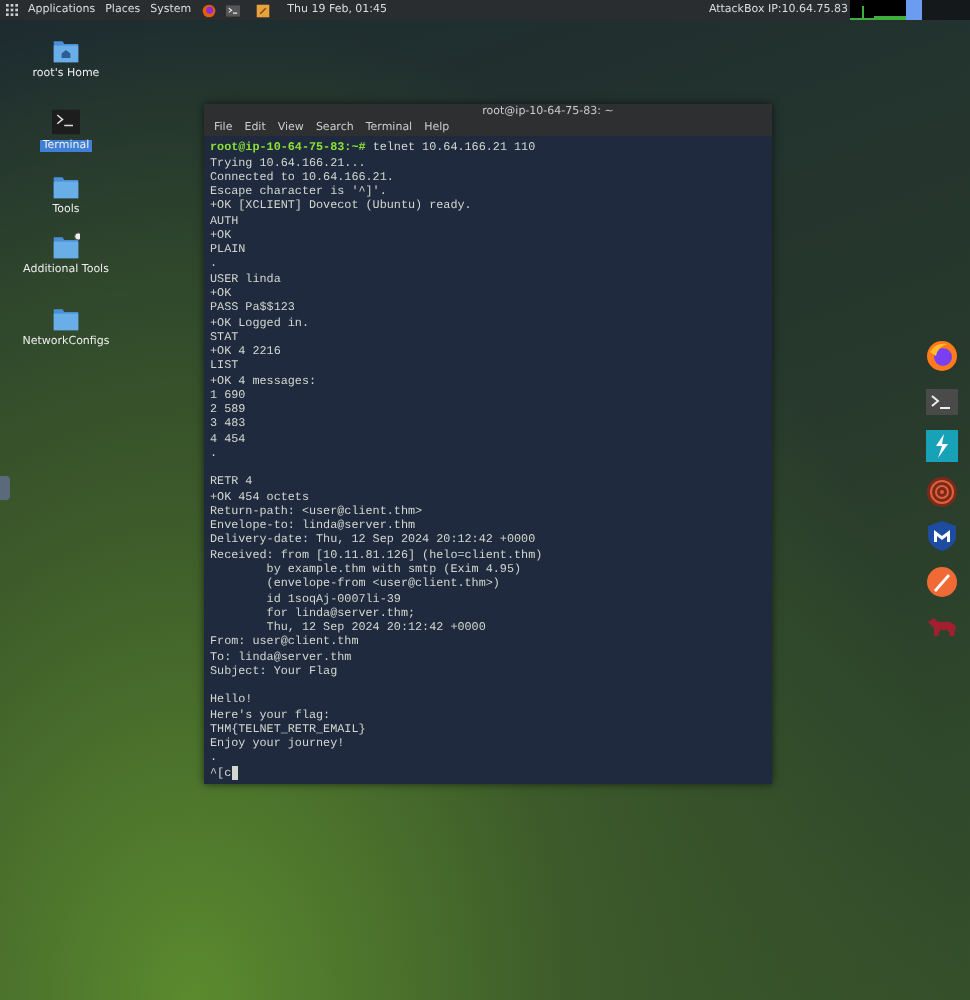 Image resolution: width=970 pixels, height=1000 pixels. Describe the element at coordinates (262, 10) in the screenshot. I see `notes-icon` at that location.